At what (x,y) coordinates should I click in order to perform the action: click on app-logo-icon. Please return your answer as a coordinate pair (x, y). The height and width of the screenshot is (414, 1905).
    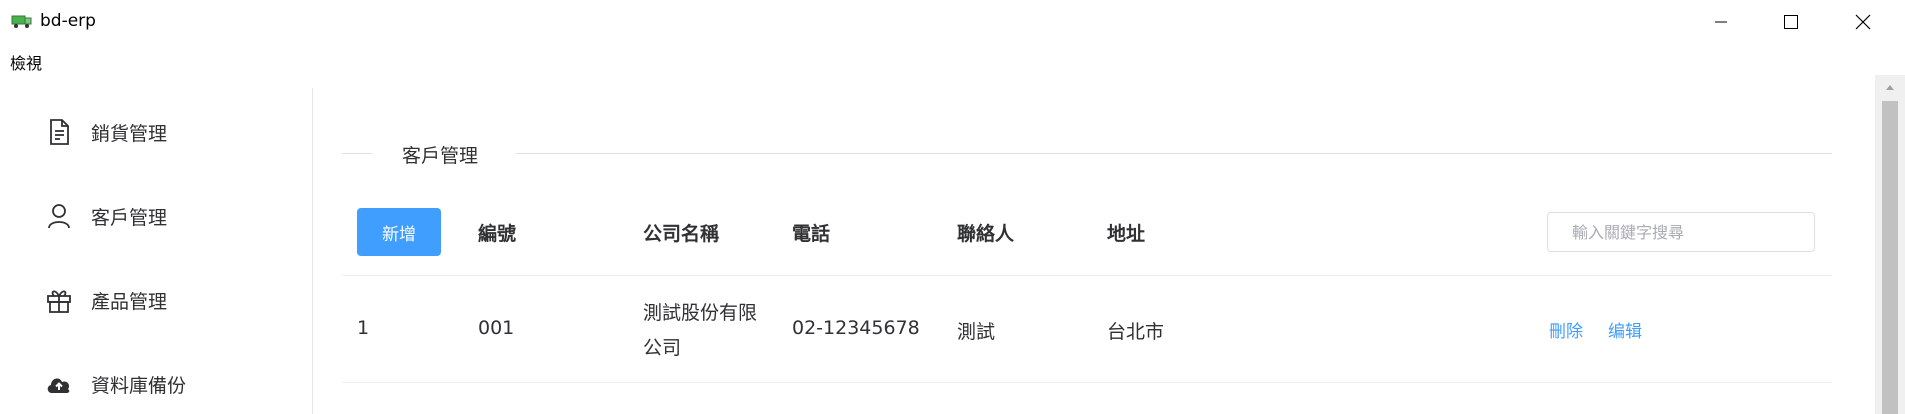
    Looking at the image, I should click on (22, 21).